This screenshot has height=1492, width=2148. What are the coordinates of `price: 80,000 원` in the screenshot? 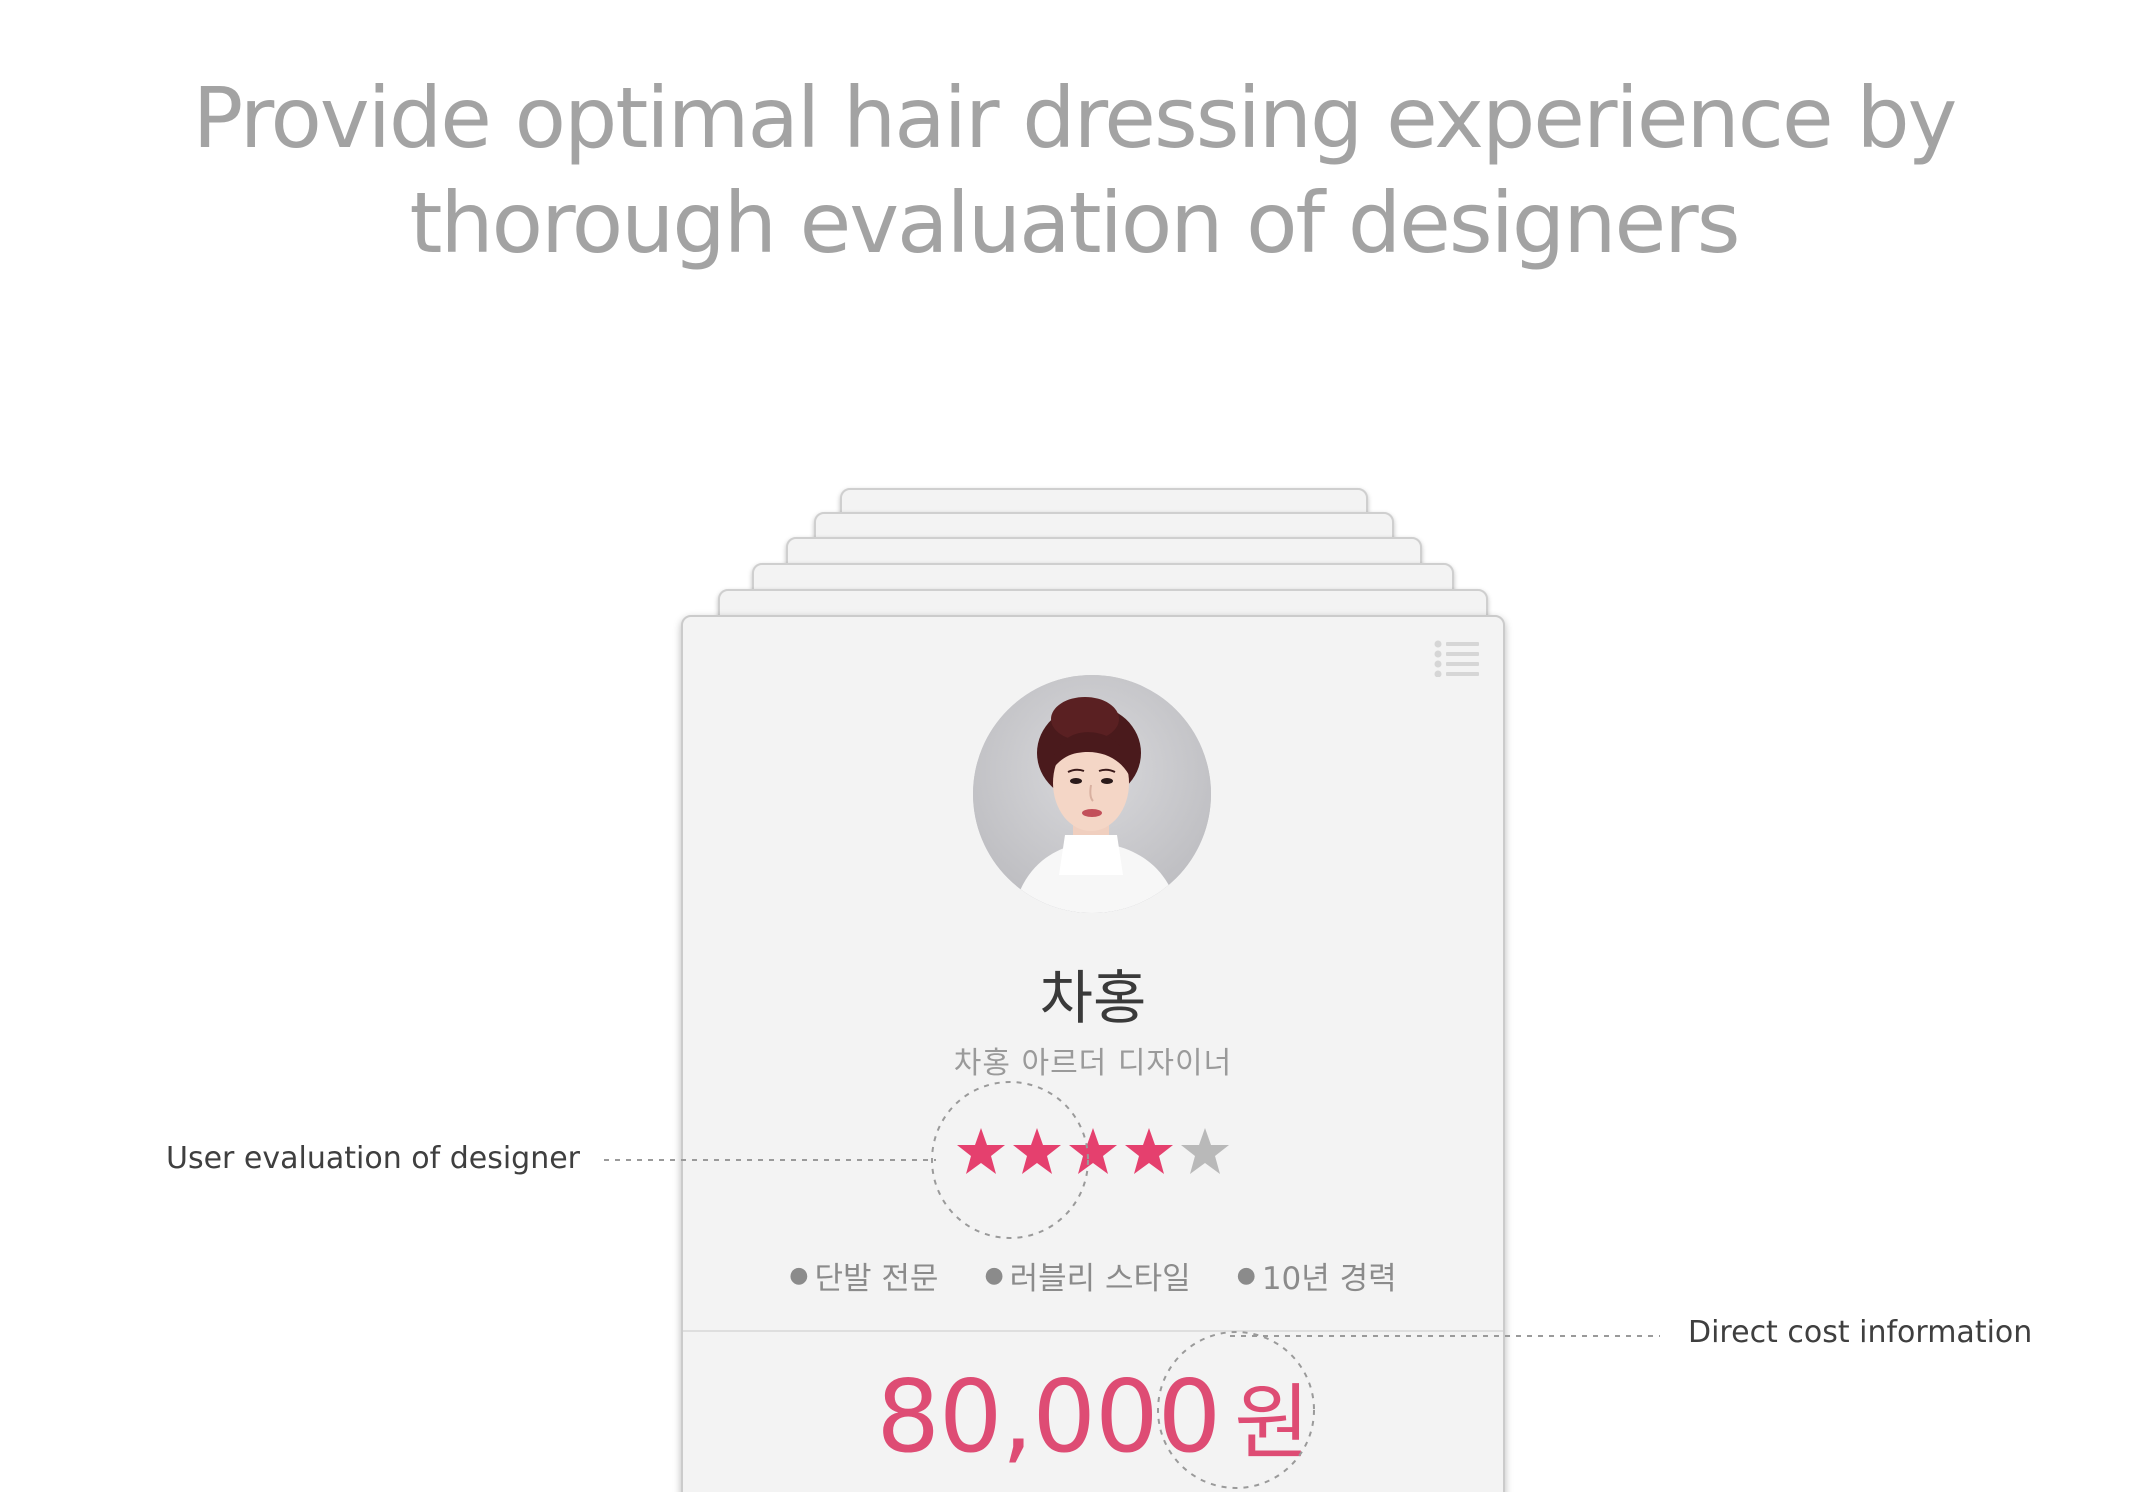 It's located at (1093, 1417).